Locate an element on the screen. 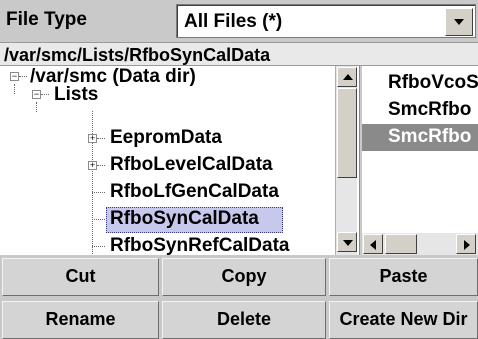 This screenshot has width=478, height=339. tree-node-lists: Lists is located at coordinates (76, 95).